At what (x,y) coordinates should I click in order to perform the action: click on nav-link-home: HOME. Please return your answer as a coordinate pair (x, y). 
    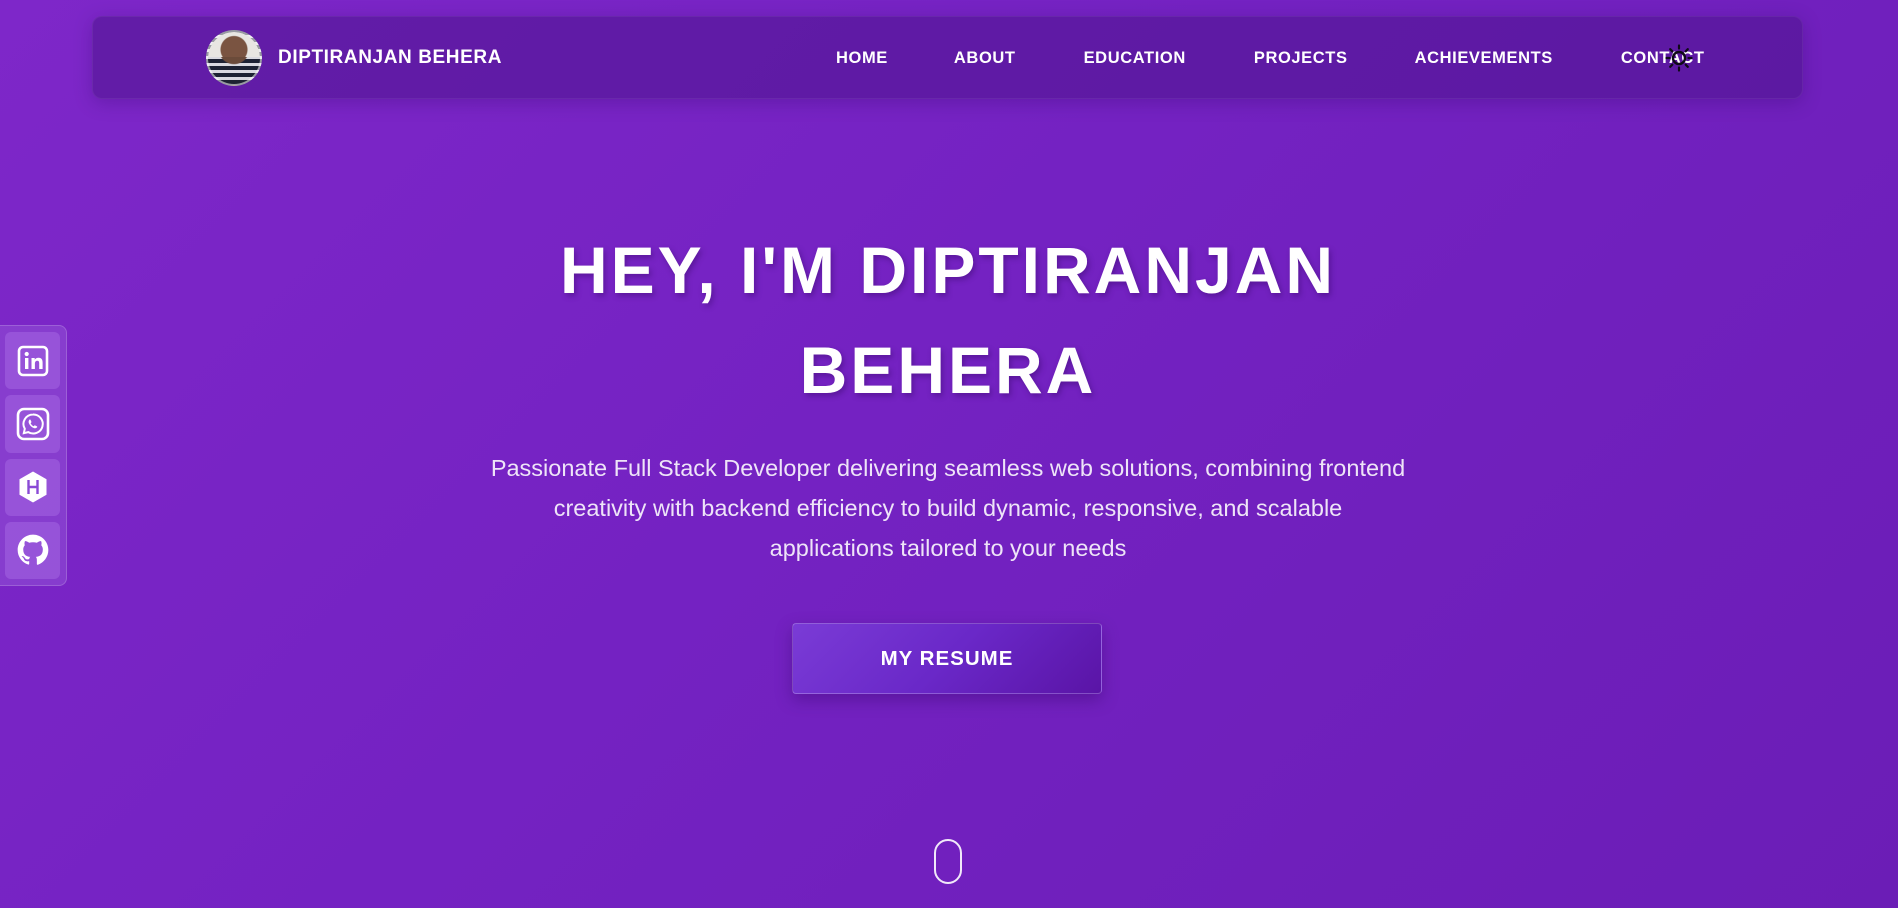
    Looking at the image, I should click on (862, 58).